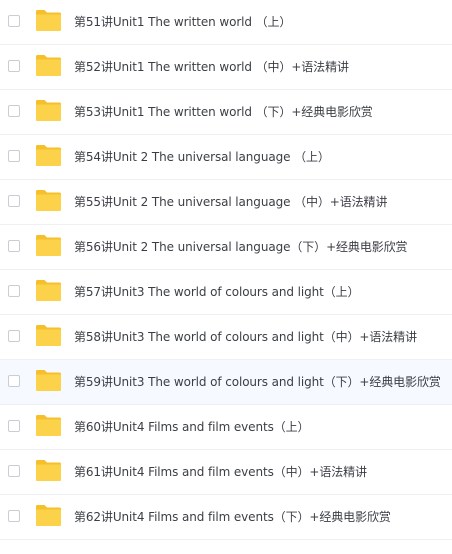  Describe the element at coordinates (192, 427) in the screenshot. I see `file-name: 第60讲Unit4 Films and film events（上）` at that location.